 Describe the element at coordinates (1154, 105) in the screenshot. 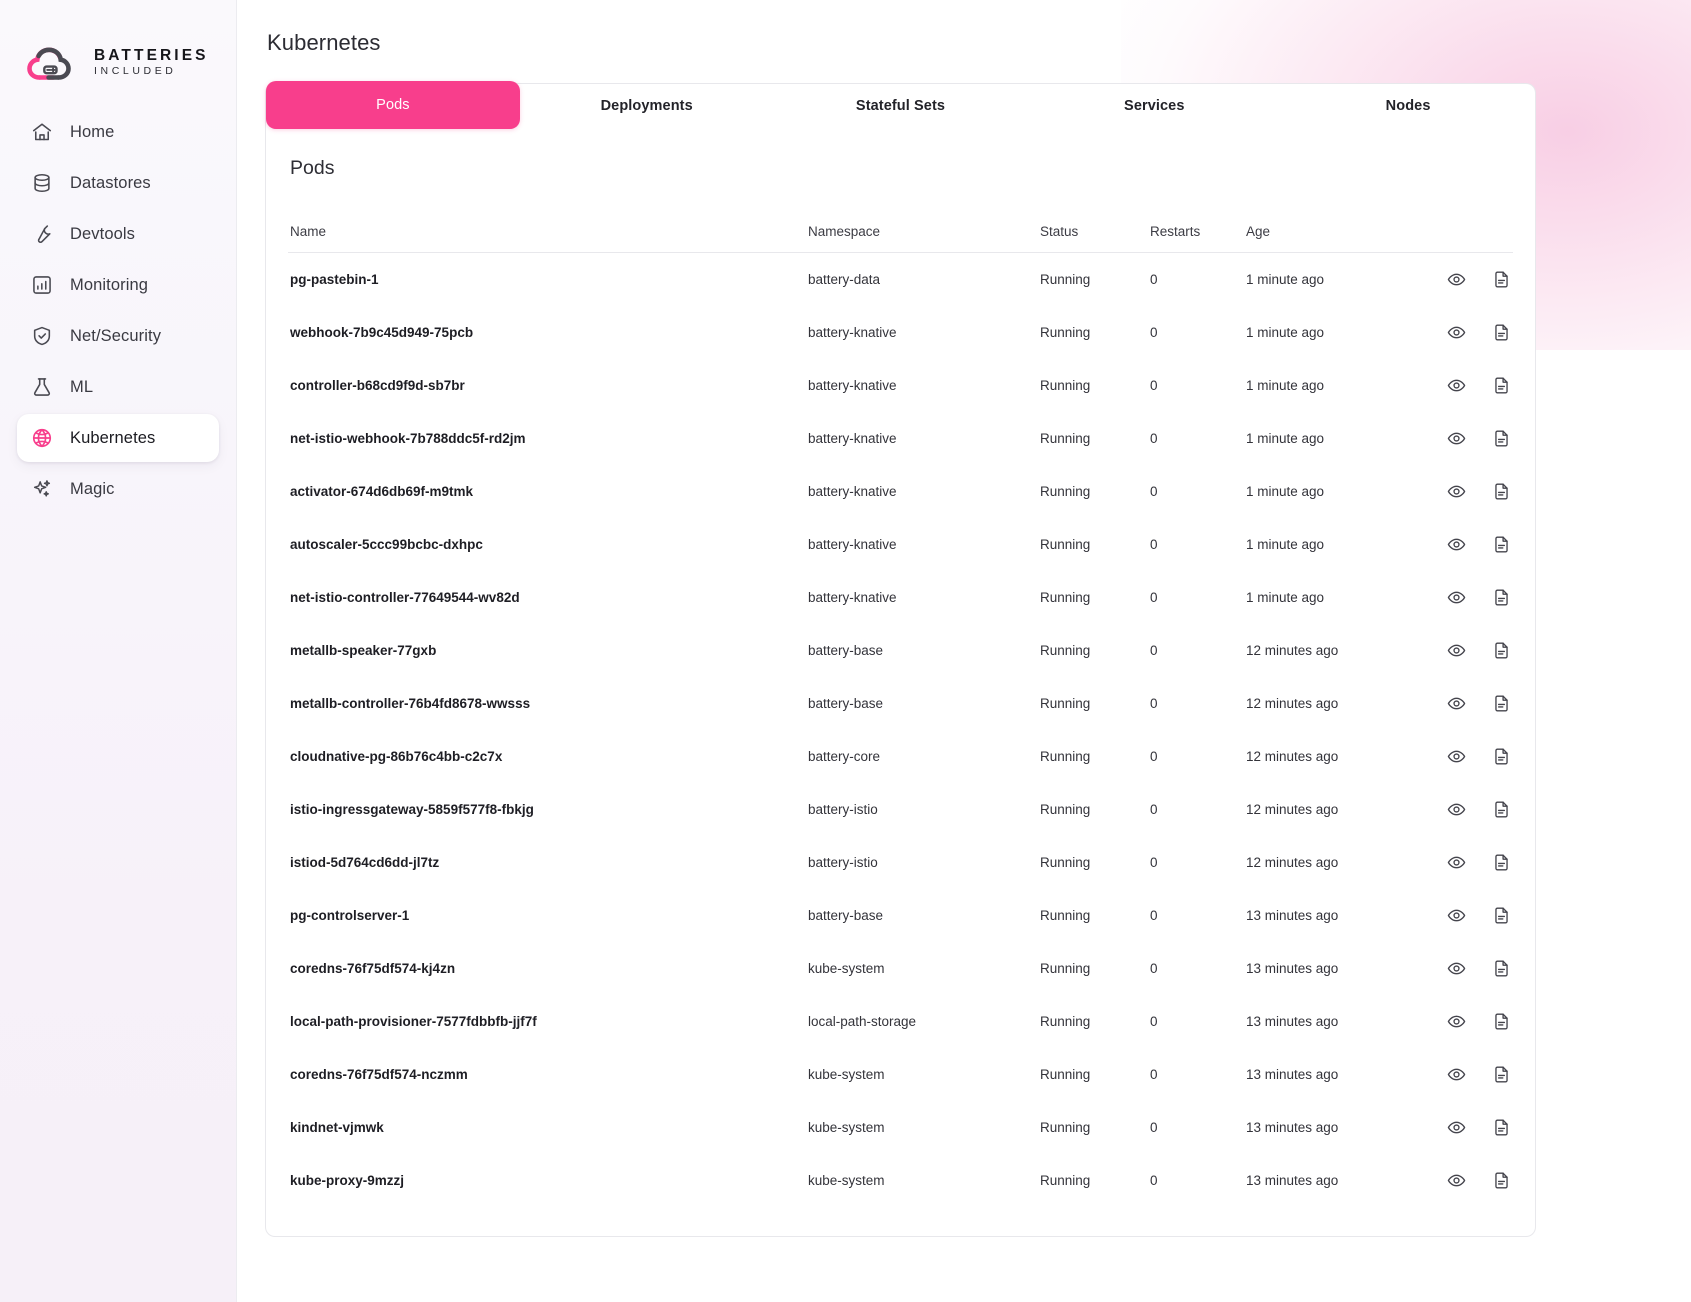

I see `tab-services: Services` at that location.